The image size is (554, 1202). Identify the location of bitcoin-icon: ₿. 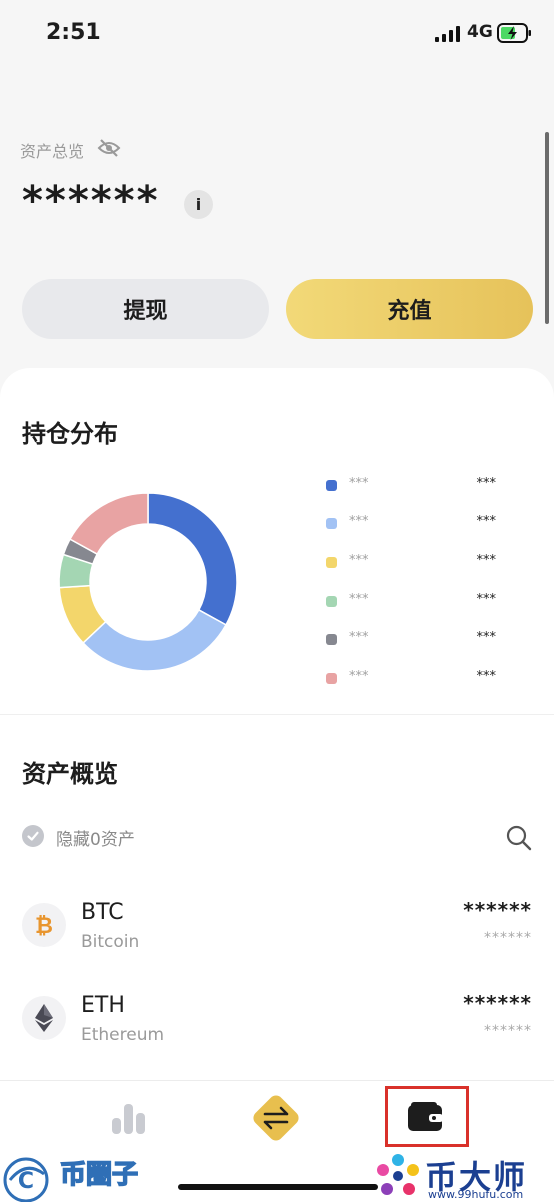
(44, 925).